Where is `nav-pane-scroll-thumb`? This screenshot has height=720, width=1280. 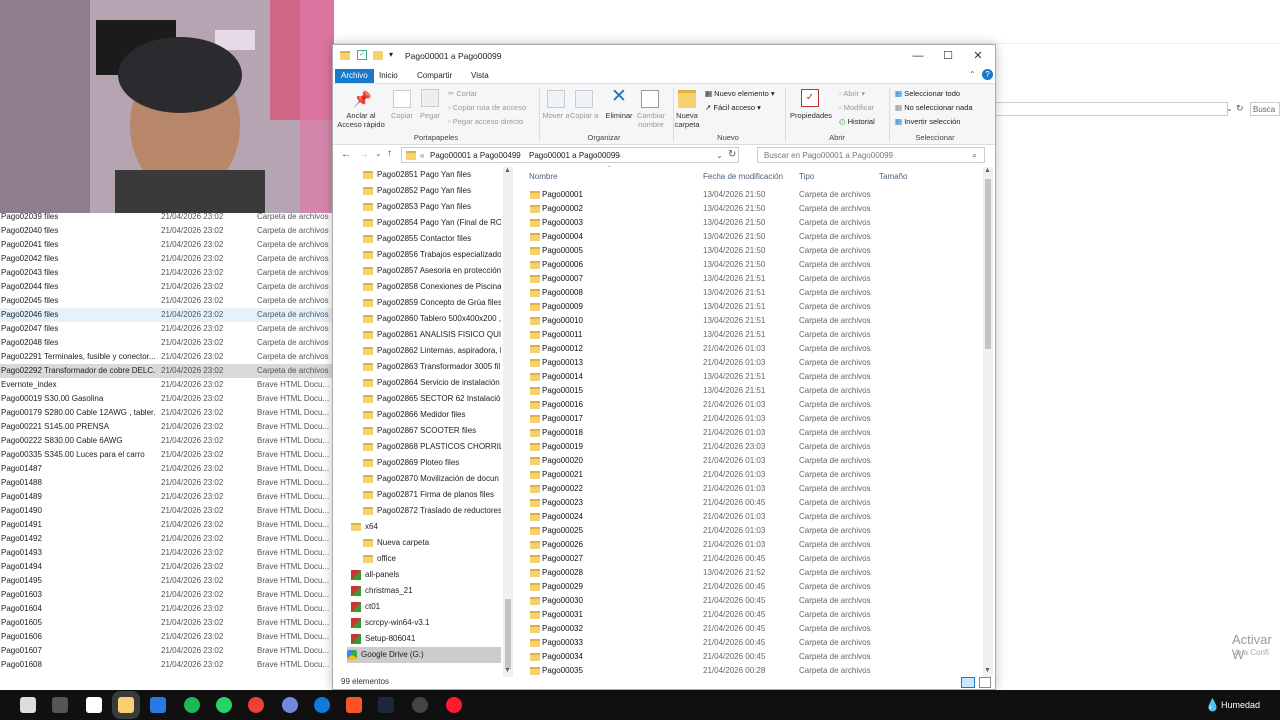 nav-pane-scroll-thumb is located at coordinates (508, 634).